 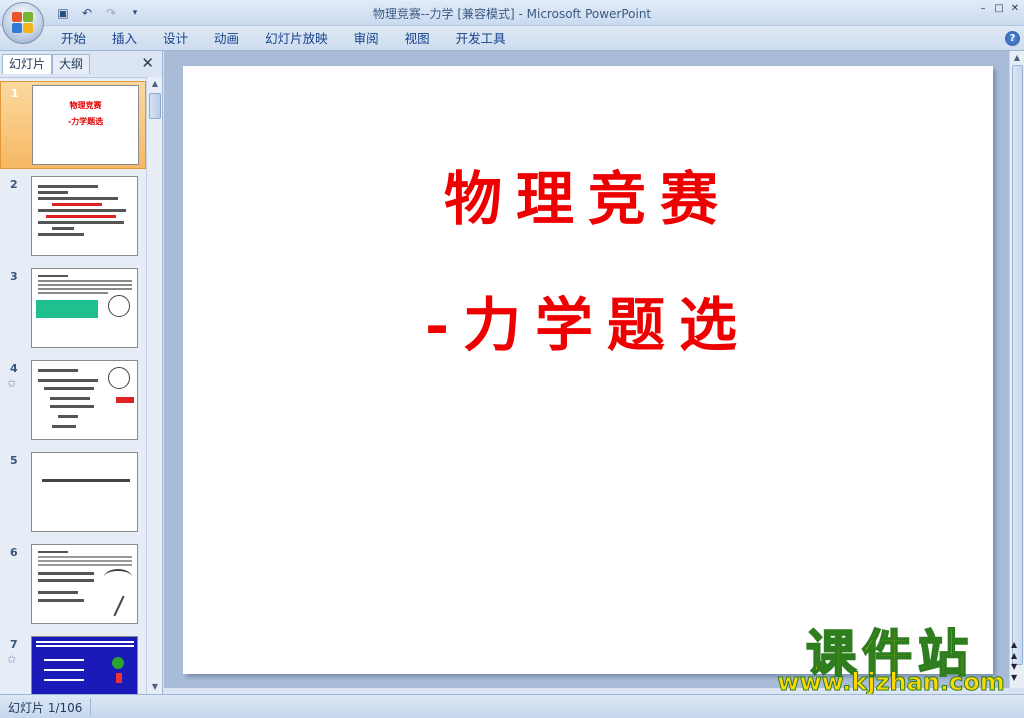 What do you see at coordinates (890, 655) in the screenshot?
I see `watermark-logo: 课件站 www.kjzhan.com` at bounding box center [890, 655].